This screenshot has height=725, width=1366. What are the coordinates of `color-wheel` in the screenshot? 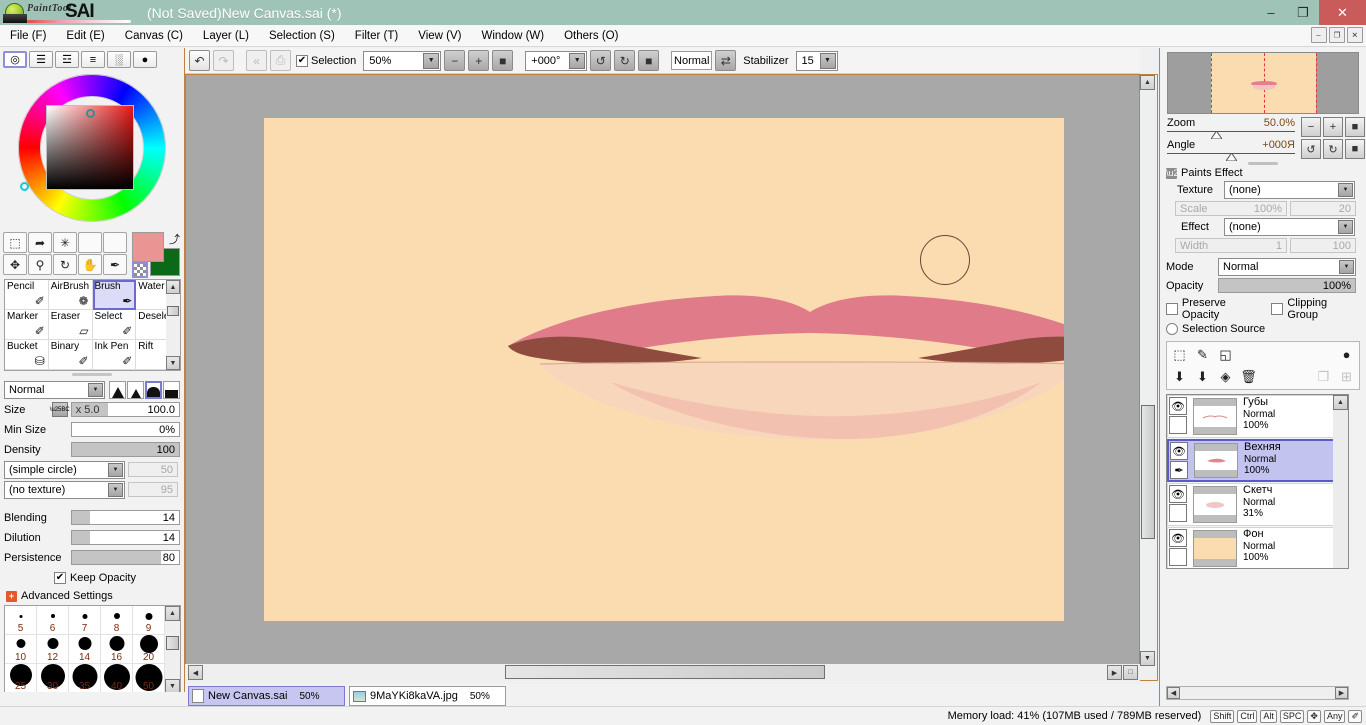 It's located at (92, 150).